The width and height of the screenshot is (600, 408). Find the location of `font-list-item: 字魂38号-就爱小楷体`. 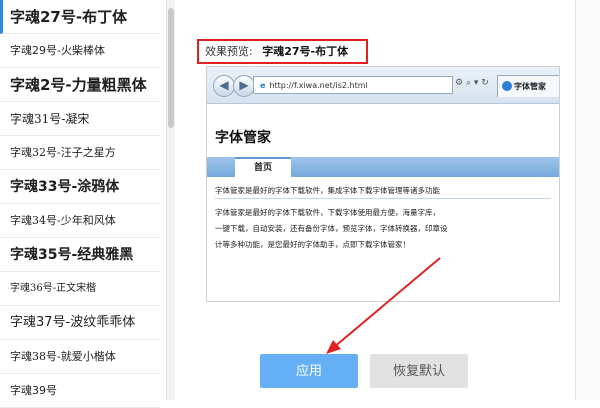

font-list-item: 字魂38号-就爱小楷体 is located at coordinates (80, 357).